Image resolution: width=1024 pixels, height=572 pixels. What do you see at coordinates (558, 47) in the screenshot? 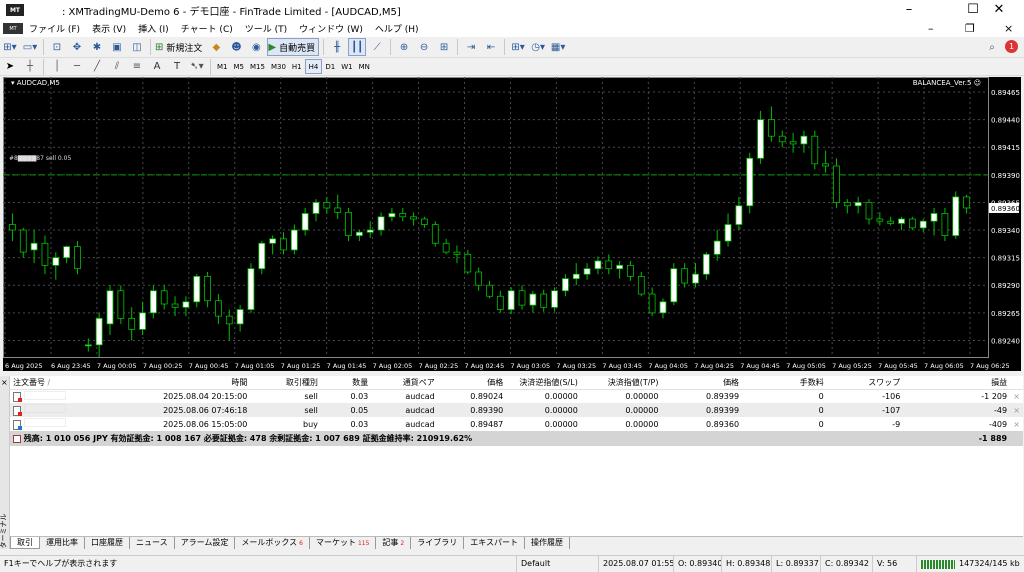
I see `templates-icon: ▦▾` at bounding box center [558, 47].